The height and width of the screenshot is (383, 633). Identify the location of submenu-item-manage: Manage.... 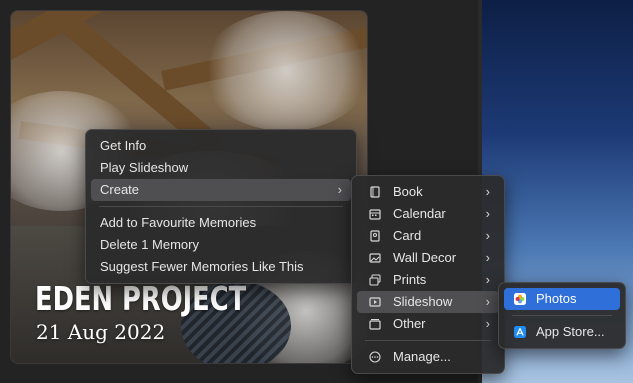
(428, 357).